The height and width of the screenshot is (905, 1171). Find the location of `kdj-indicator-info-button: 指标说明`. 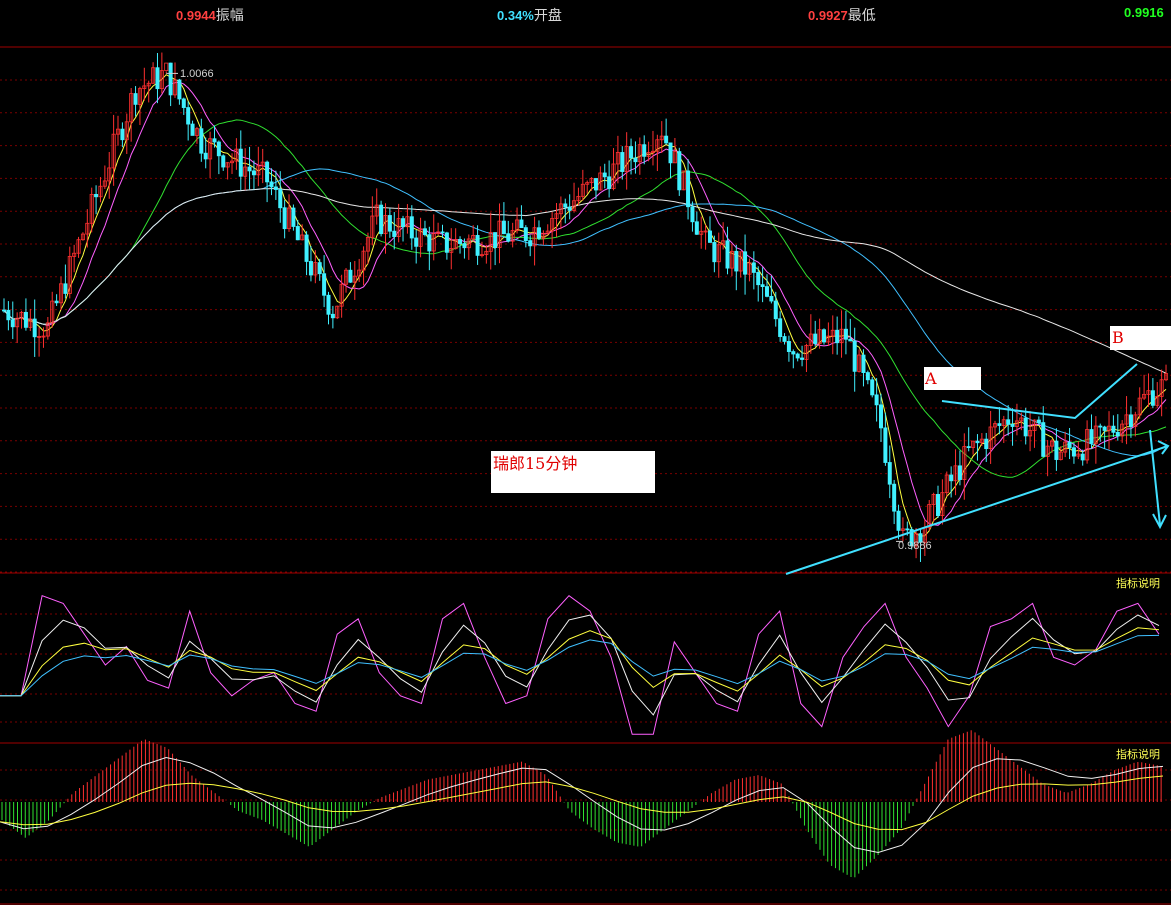

kdj-indicator-info-button: 指标说明 is located at coordinates (1138, 583).